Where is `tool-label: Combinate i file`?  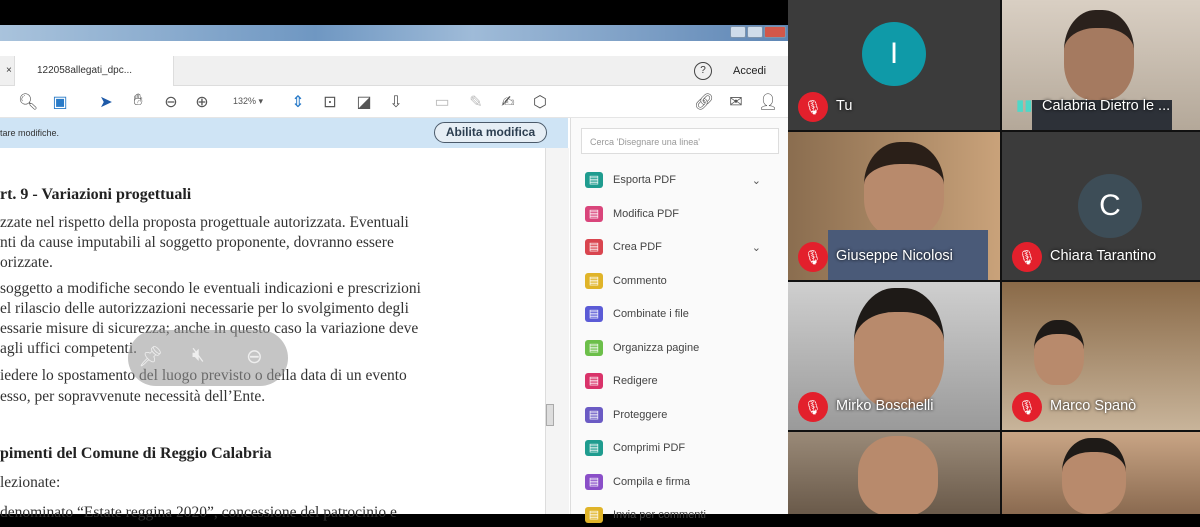
tool-label: Combinate i file is located at coordinates (651, 314).